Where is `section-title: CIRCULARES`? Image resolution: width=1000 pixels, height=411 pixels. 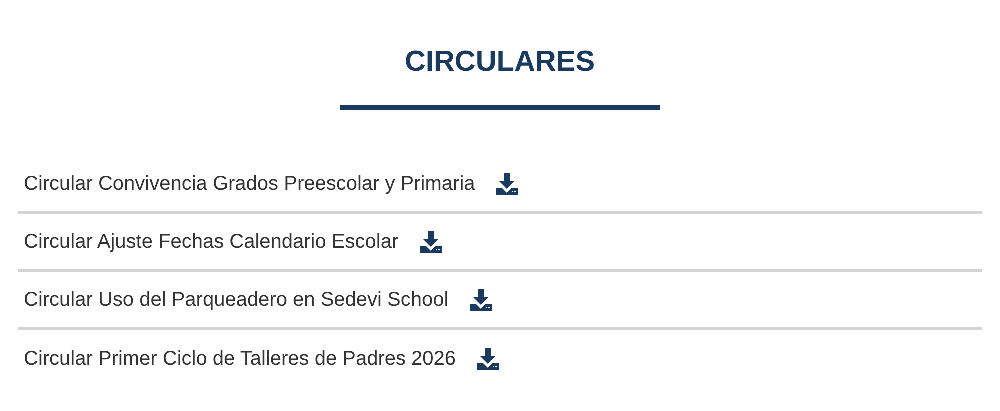
section-title: CIRCULARES is located at coordinates (500, 62).